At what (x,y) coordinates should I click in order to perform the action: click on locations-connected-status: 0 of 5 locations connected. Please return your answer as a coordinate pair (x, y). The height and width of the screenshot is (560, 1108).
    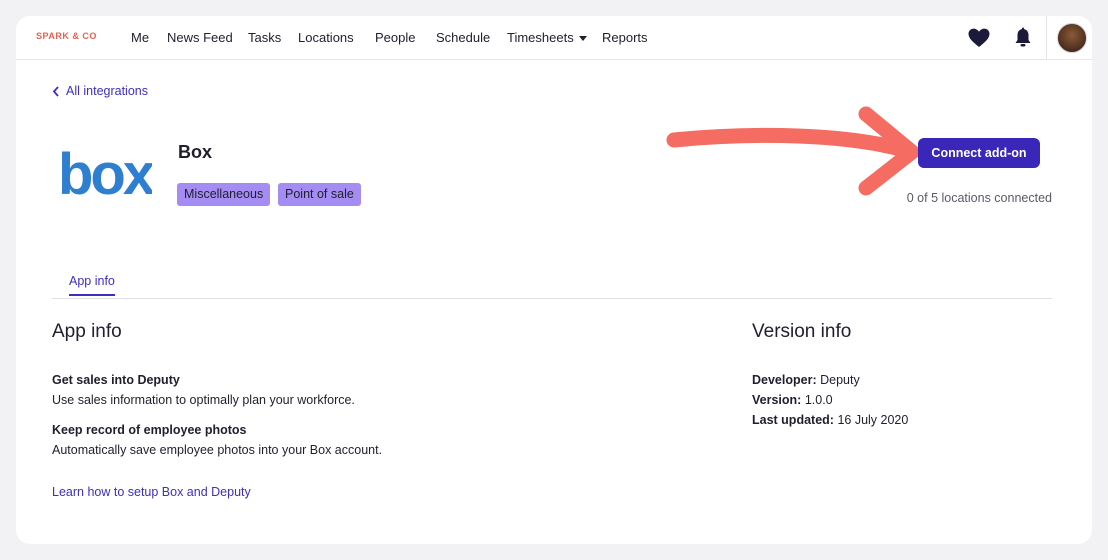
    Looking at the image, I should click on (979, 198).